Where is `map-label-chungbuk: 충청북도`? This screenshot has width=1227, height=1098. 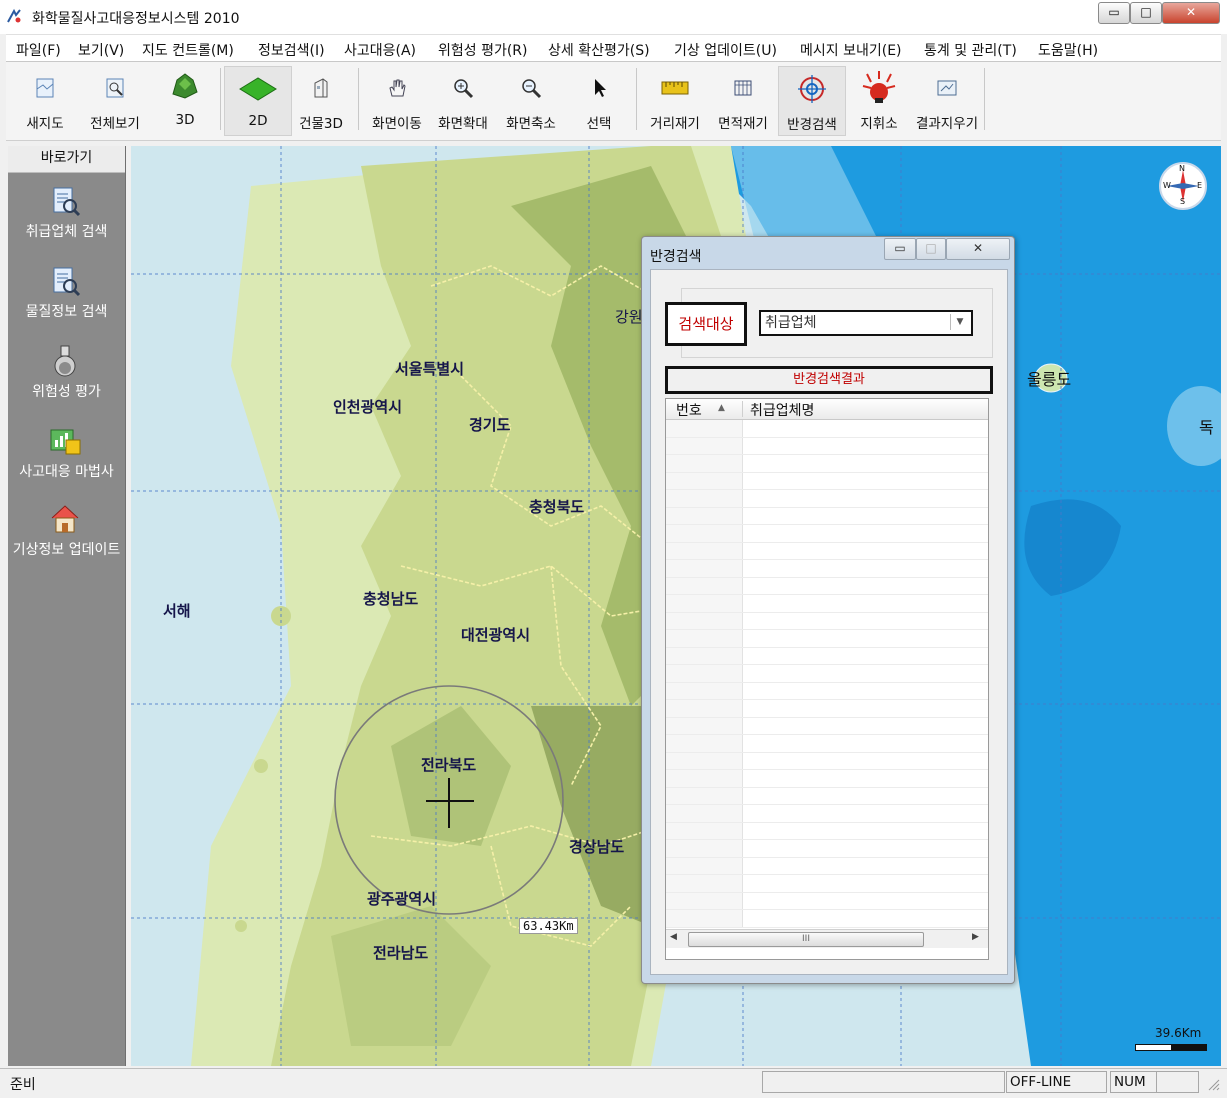 map-label-chungbuk: 충청북도 is located at coordinates (557, 507).